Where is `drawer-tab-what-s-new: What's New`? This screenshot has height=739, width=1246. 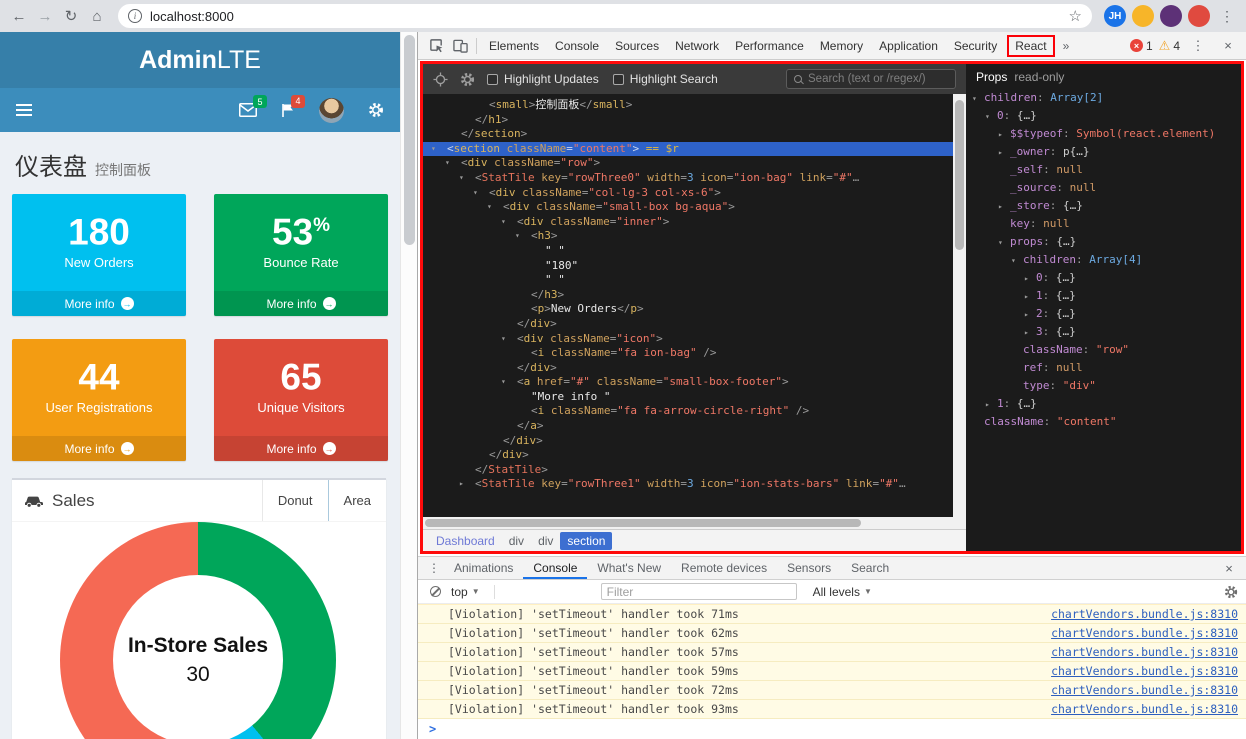
drawer-tab-what-s-new: What's New is located at coordinates (629, 568).